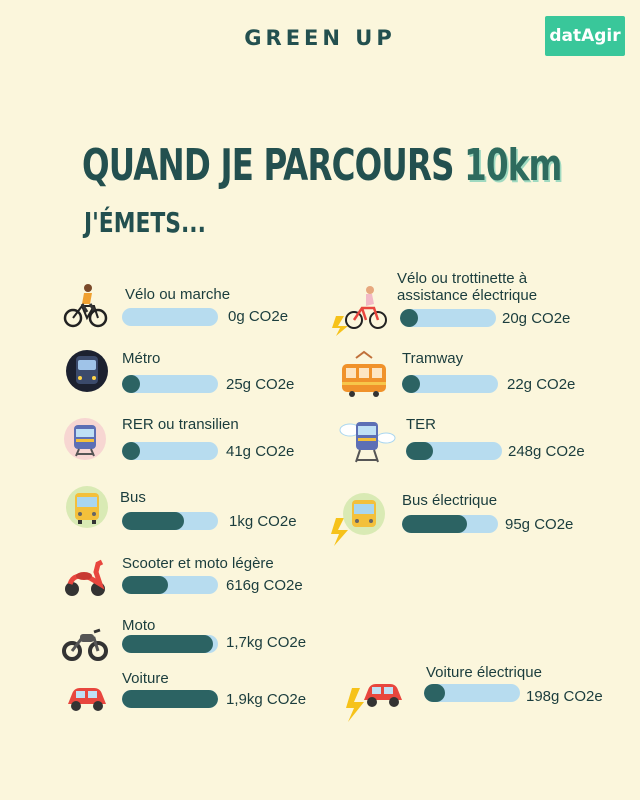 The height and width of the screenshot is (800, 640). I want to click on label-rer: RER ou transilien, so click(180, 424).